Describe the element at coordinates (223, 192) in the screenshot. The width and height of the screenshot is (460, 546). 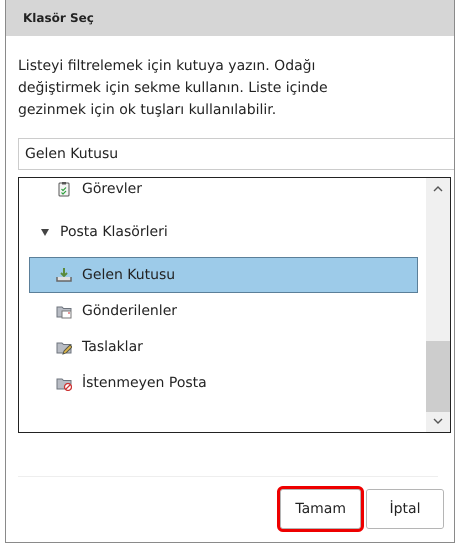
I see `folder-item: Görevler` at that location.